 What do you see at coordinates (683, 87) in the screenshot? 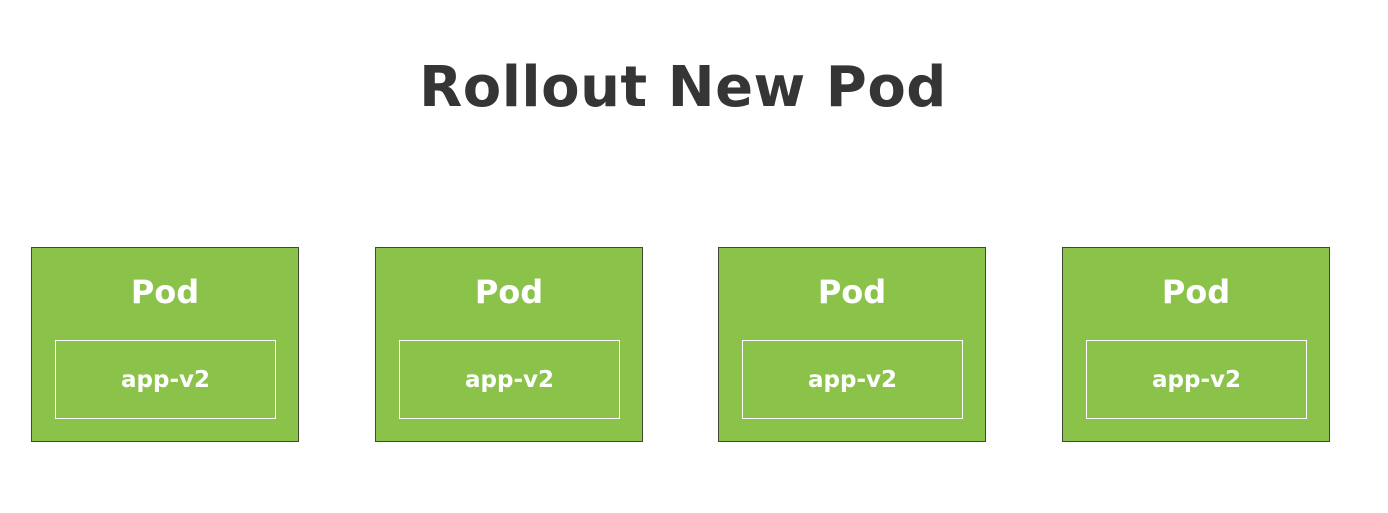
I see `slide-title: Rollout New Pod` at bounding box center [683, 87].